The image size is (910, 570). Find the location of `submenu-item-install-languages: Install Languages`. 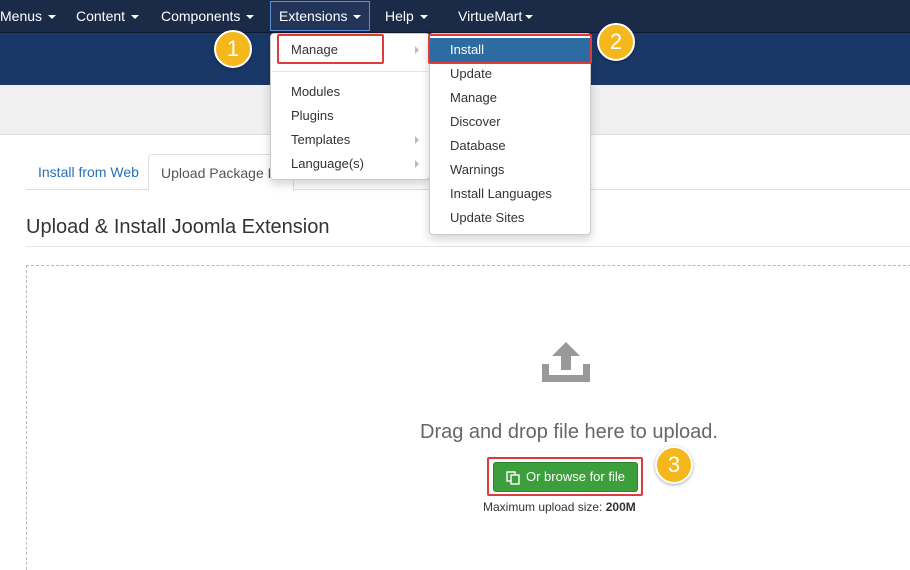

submenu-item-install-languages: Install Languages is located at coordinates (510, 194).